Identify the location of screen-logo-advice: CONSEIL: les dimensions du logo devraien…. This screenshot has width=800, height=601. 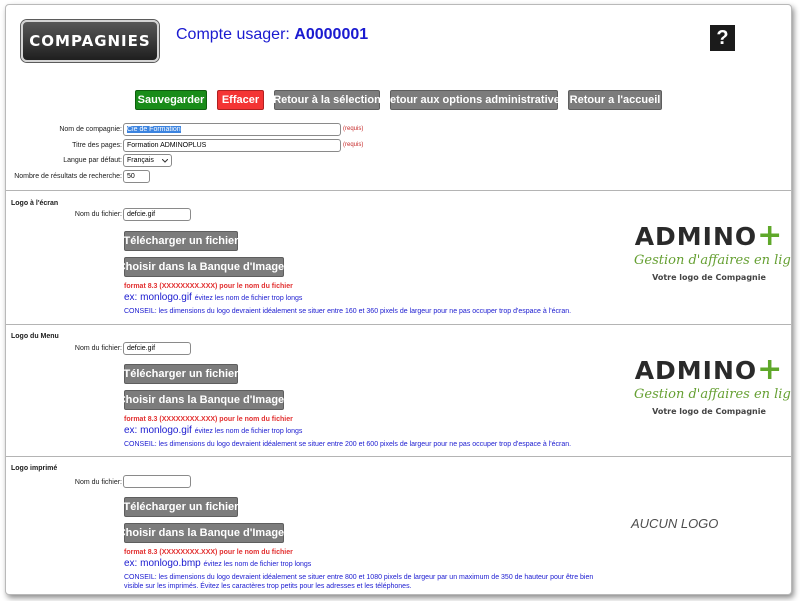
(348, 311).